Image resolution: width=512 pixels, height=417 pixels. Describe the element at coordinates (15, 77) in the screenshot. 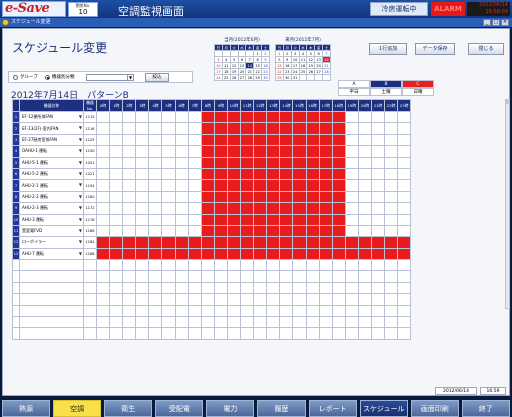

I see `group-radio` at that location.